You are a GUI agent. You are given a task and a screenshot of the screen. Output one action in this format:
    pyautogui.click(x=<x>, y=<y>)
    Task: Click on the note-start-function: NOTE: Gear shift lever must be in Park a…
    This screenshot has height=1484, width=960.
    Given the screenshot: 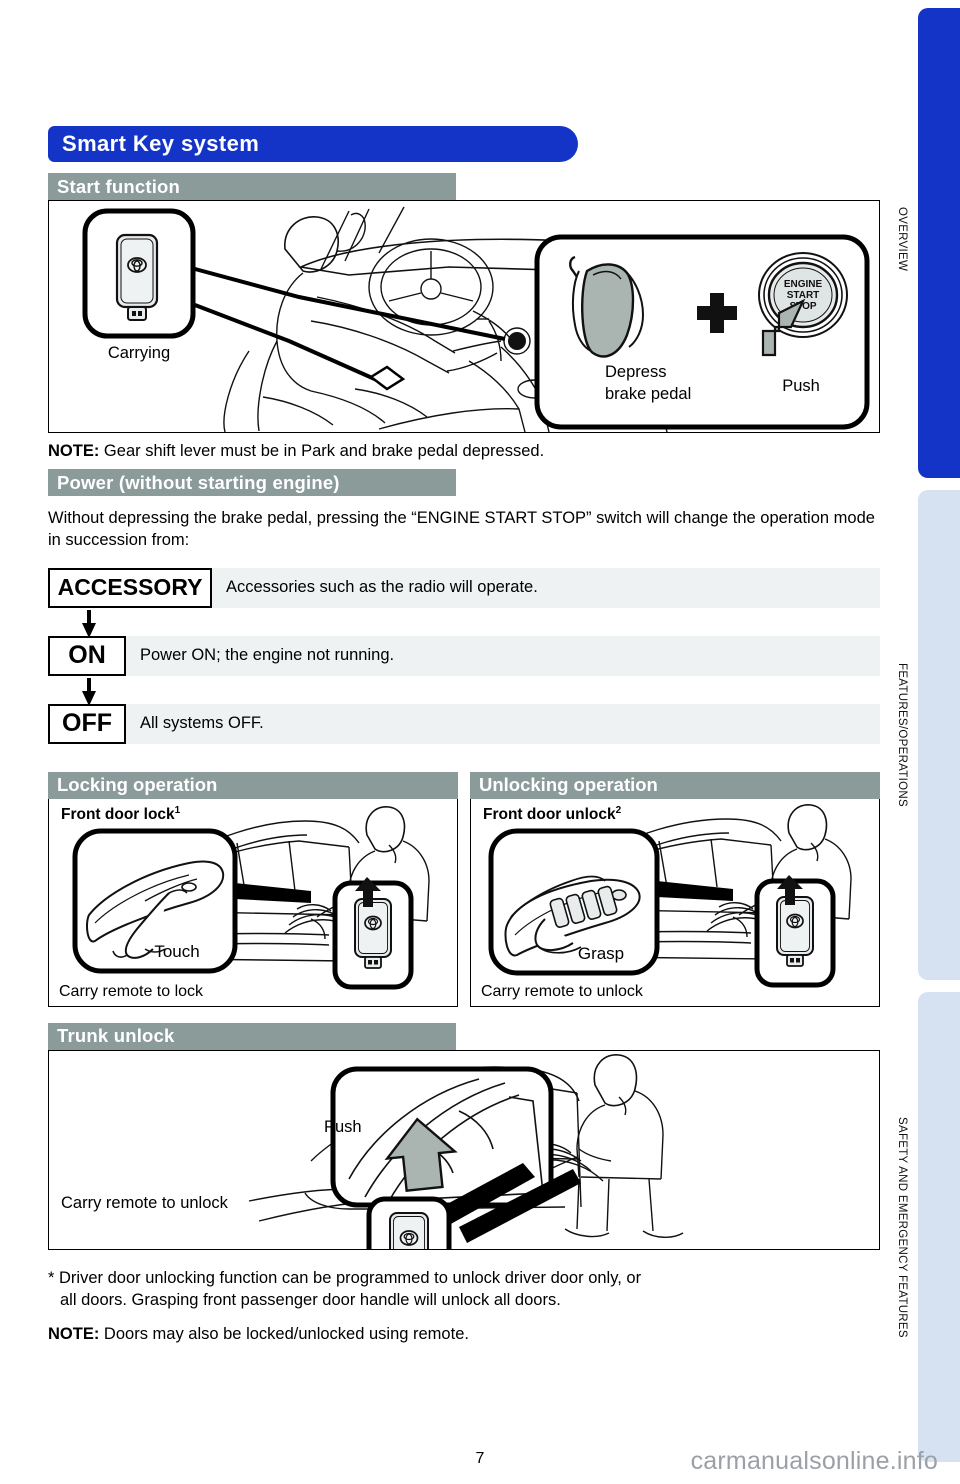 What is the action you would take?
    pyautogui.click(x=464, y=451)
    